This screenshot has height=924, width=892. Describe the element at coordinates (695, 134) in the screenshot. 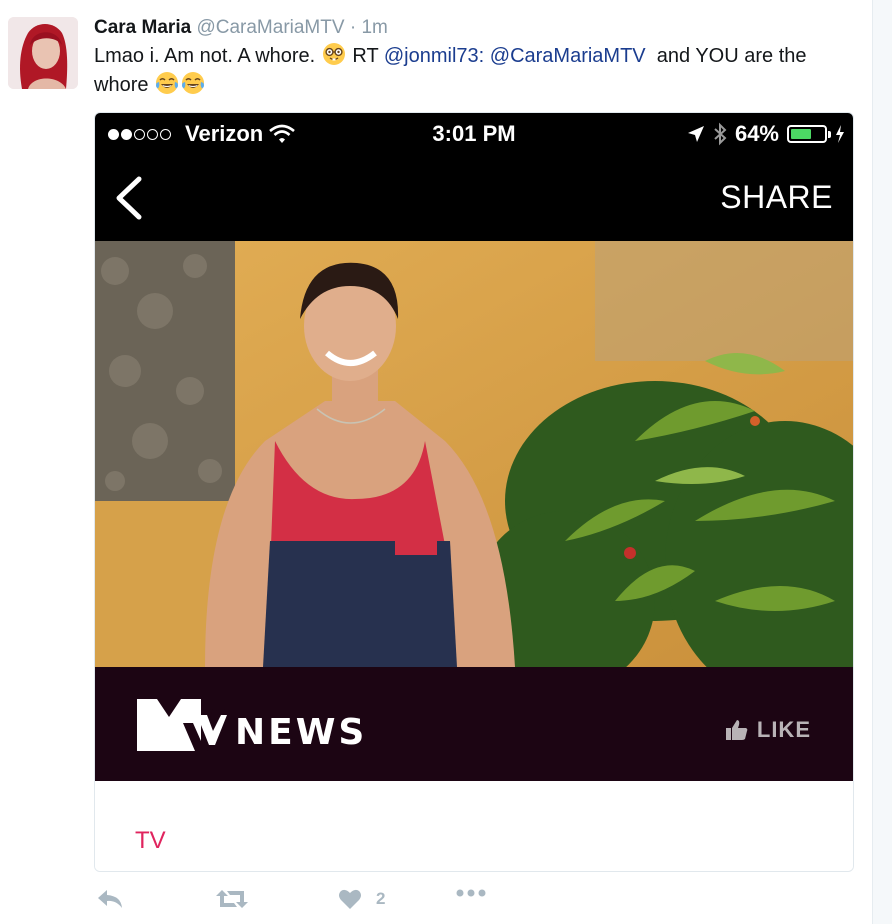

I see `location-arrow-icon` at that location.